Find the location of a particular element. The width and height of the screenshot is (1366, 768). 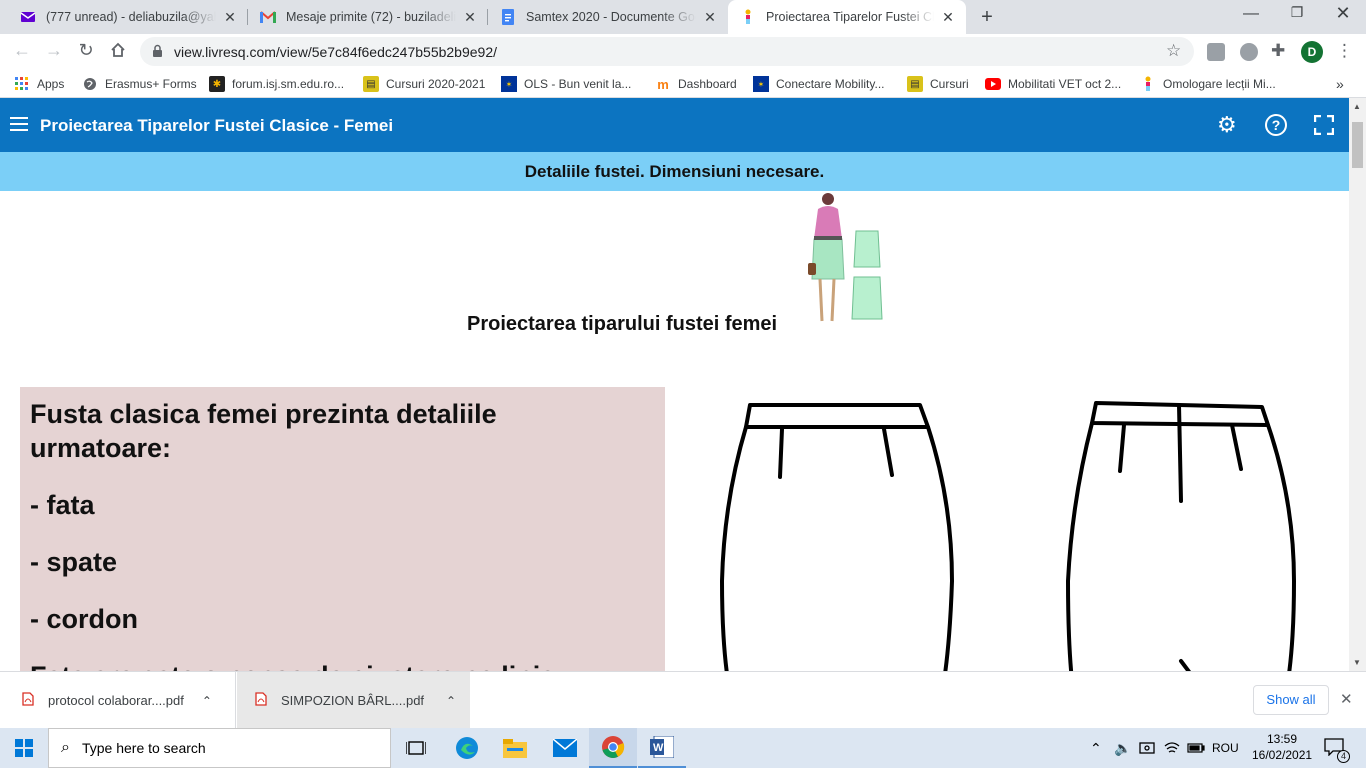

scroll-down-icon: ▼ is located at coordinates (1357, 662).